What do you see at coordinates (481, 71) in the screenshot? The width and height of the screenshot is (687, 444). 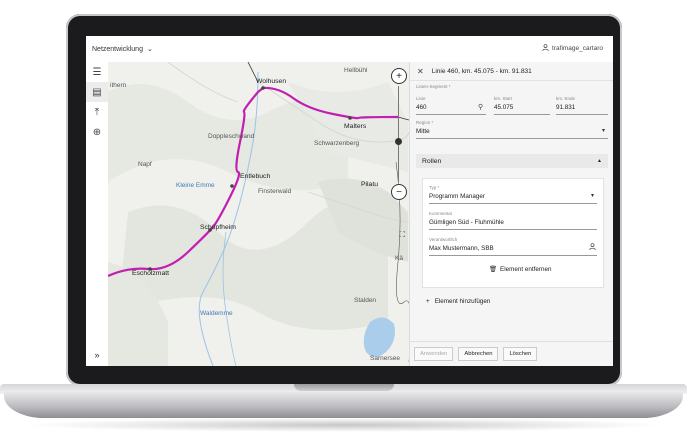 I see `panel-title: Linie 460, km. 45.075 - km. 91.831` at bounding box center [481, 71].